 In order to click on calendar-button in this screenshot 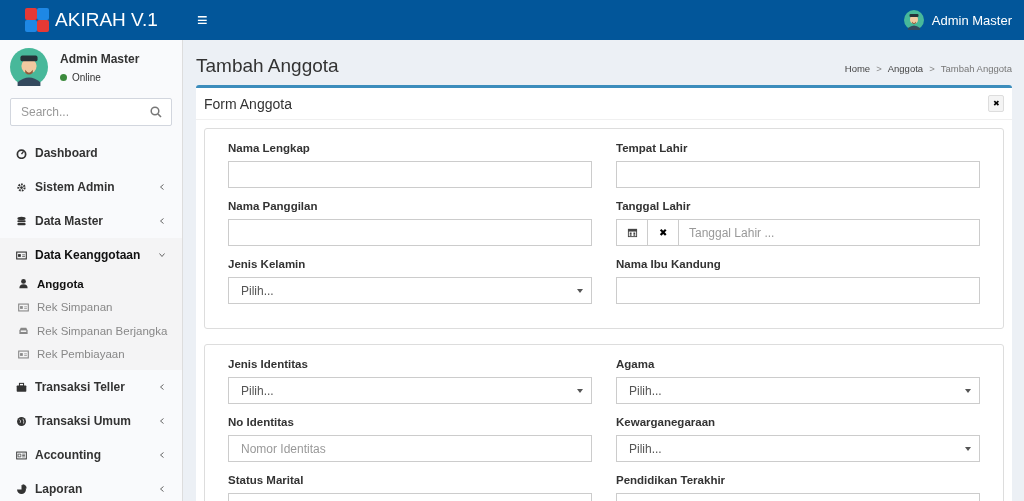, I will do `click(632, 232)`.